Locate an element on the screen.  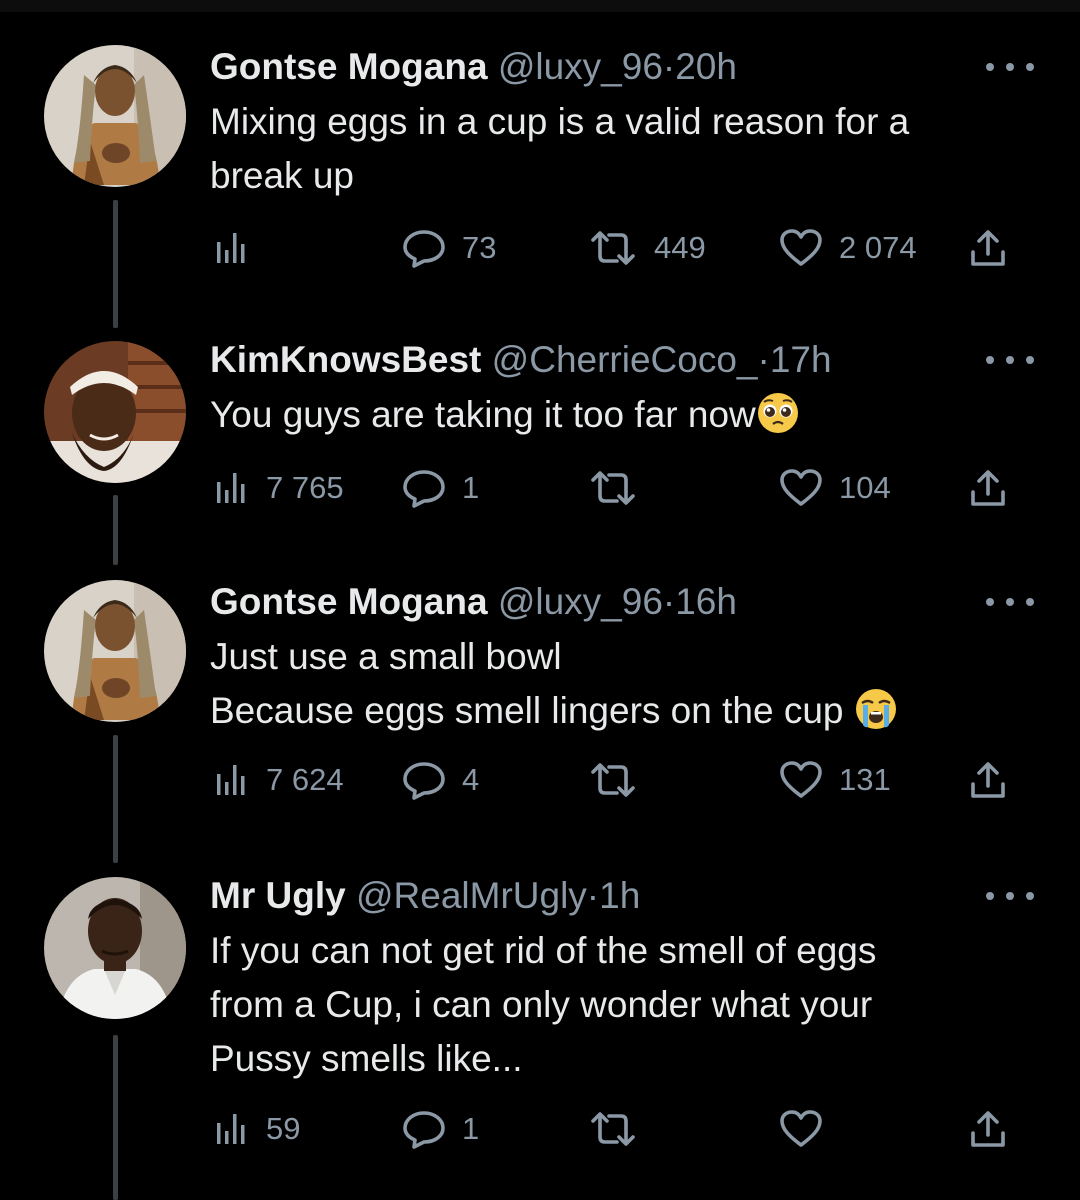
like-button: 2 074 is located at coordinates (848, 248).